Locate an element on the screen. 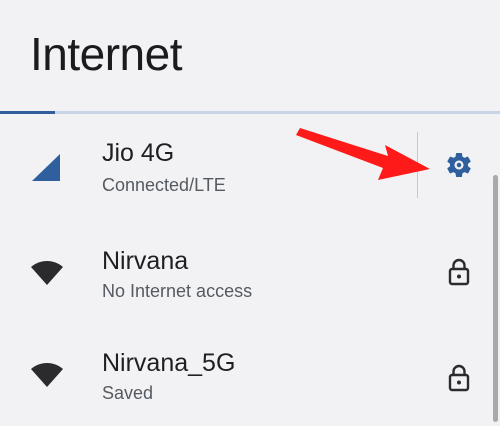 This screenshot has width=500, height=426. loading-progress-fill is located at coordinates (27, 112).